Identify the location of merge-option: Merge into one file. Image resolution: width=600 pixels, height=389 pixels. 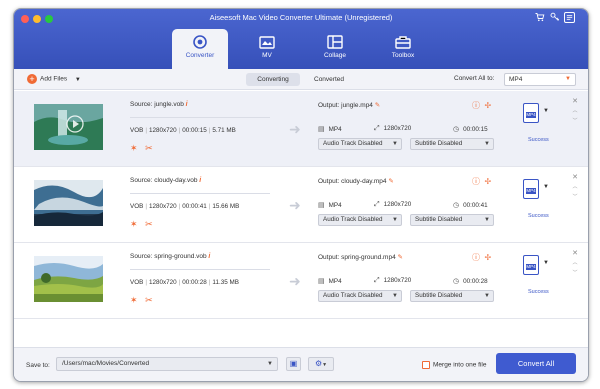
(454, 365).